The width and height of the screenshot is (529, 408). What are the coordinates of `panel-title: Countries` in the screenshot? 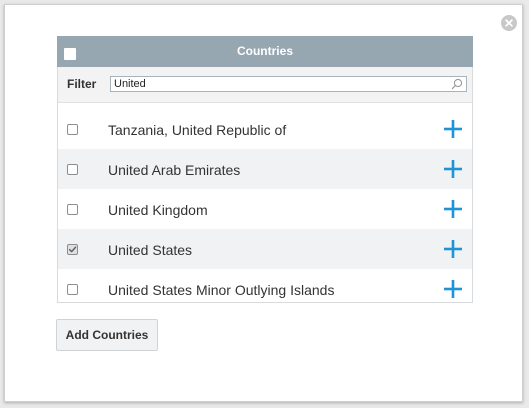 It's located at (264, 51).